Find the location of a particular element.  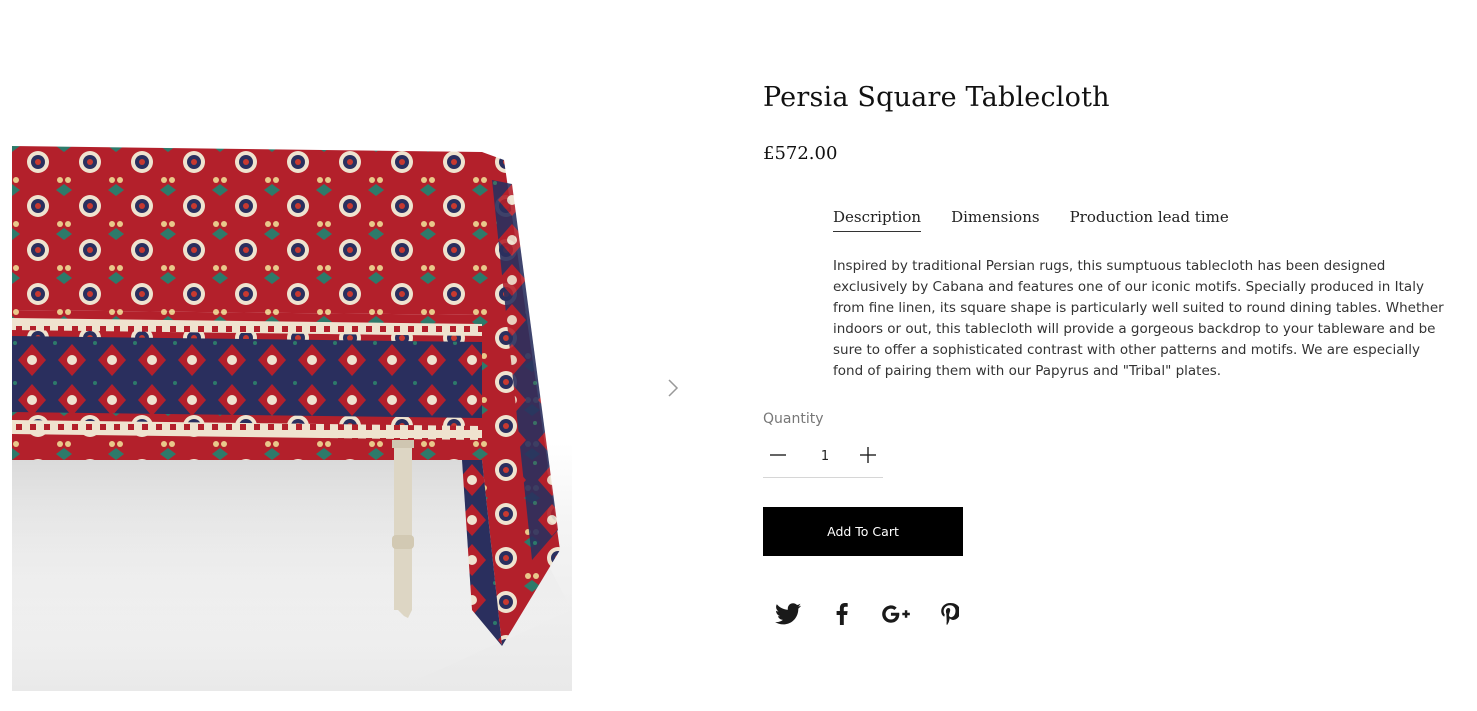

quantity-stepper is located at coordinates (823, 459).